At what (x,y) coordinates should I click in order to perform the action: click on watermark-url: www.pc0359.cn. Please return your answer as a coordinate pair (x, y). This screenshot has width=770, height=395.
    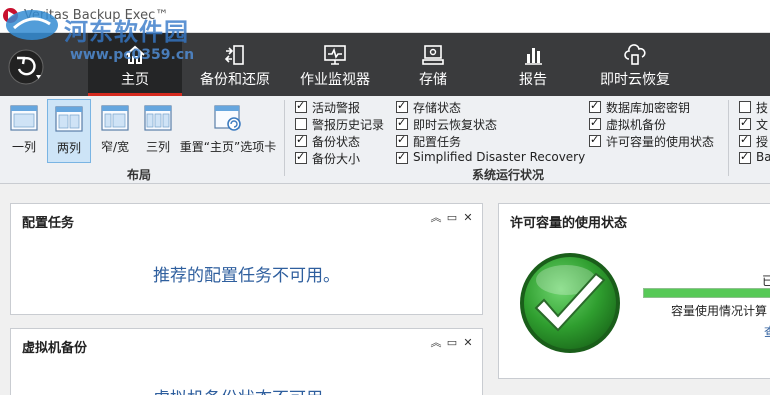
    Looking at the image, I should click on (132, 55).